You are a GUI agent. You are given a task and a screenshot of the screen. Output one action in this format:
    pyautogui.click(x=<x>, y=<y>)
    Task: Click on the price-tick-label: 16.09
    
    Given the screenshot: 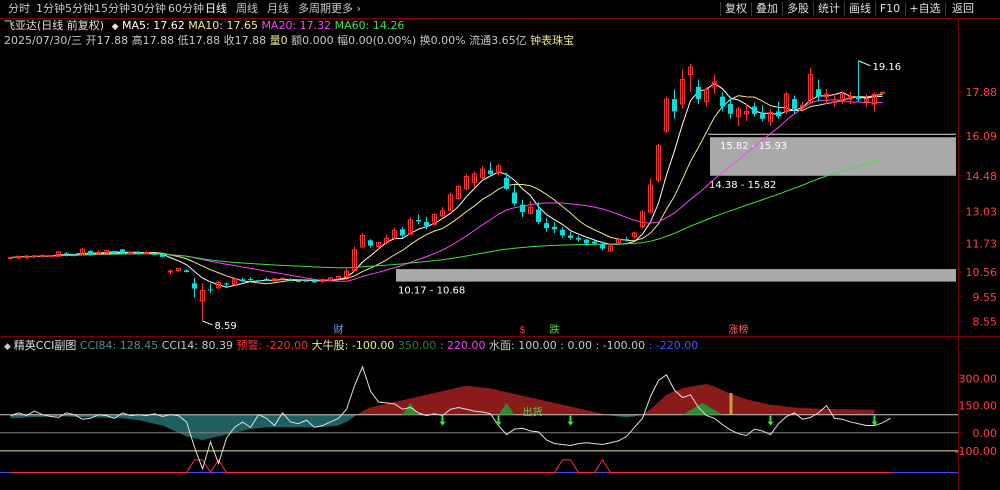 What is the action you would take?
    pyautogui.click(x=982, y=136)
    